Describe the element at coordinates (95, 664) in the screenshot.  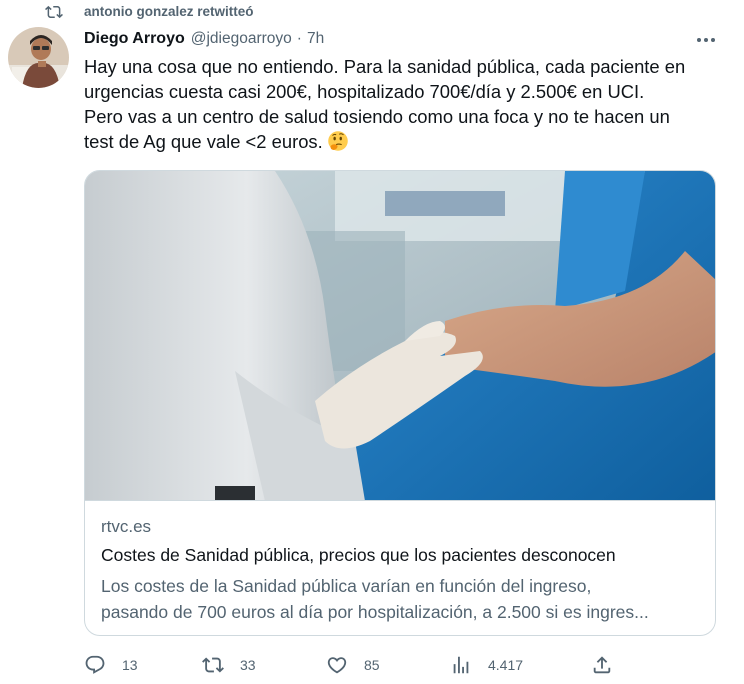
I see `reply-icon` at that location.